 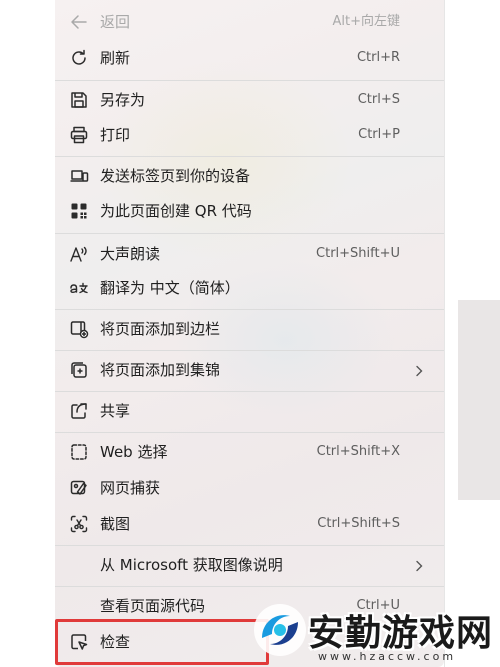 What do you see at coordinates (160, 370) in the screenshot?
I see `menu-item-label: 将页面添加到集锦` at bounding box center [160, 370].